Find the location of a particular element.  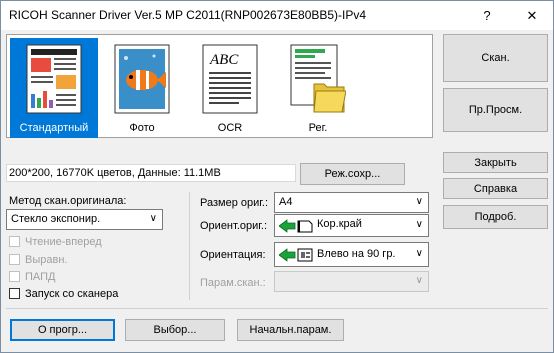

mode-register: Рег. is located at coordinates (318, 88).